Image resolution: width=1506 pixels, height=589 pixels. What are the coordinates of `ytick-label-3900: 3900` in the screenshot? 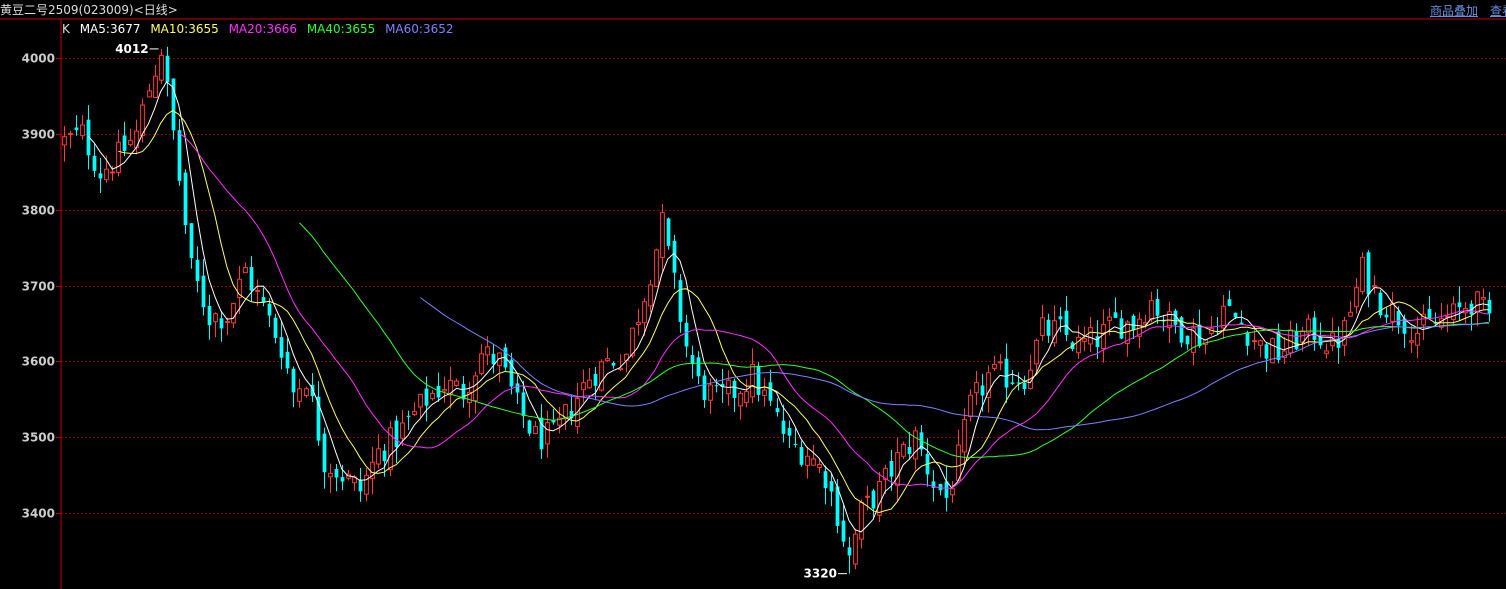 It's located at (38, 135).